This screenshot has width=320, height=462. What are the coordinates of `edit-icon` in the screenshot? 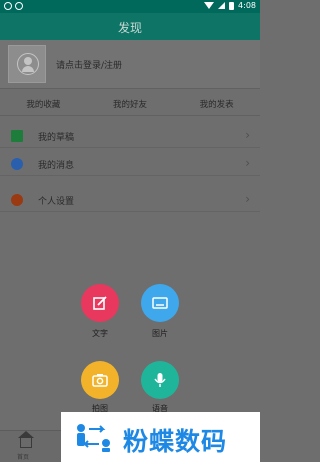 It's located at (100, 303).